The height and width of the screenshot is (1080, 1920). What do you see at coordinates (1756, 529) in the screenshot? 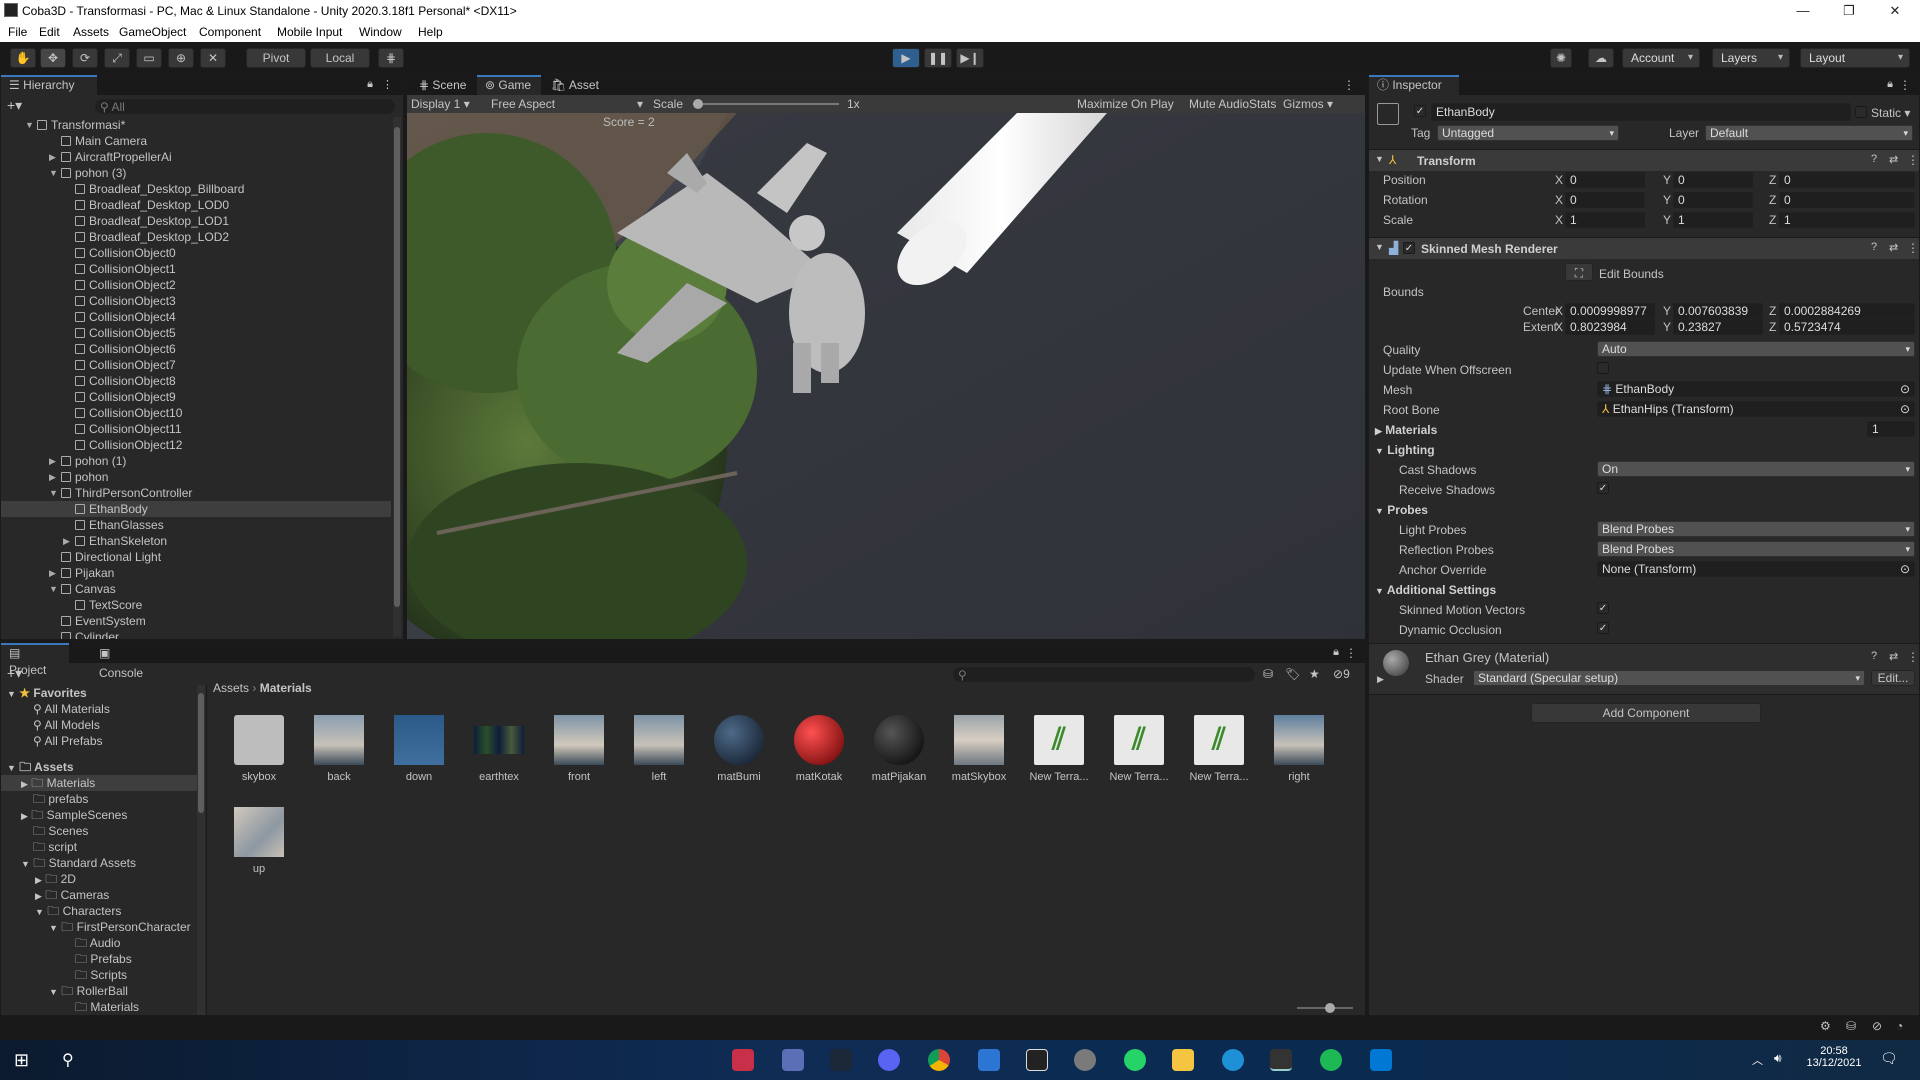
I see `light-probes-dropdown: Blend Probes` at bounding box center [1756, 529].